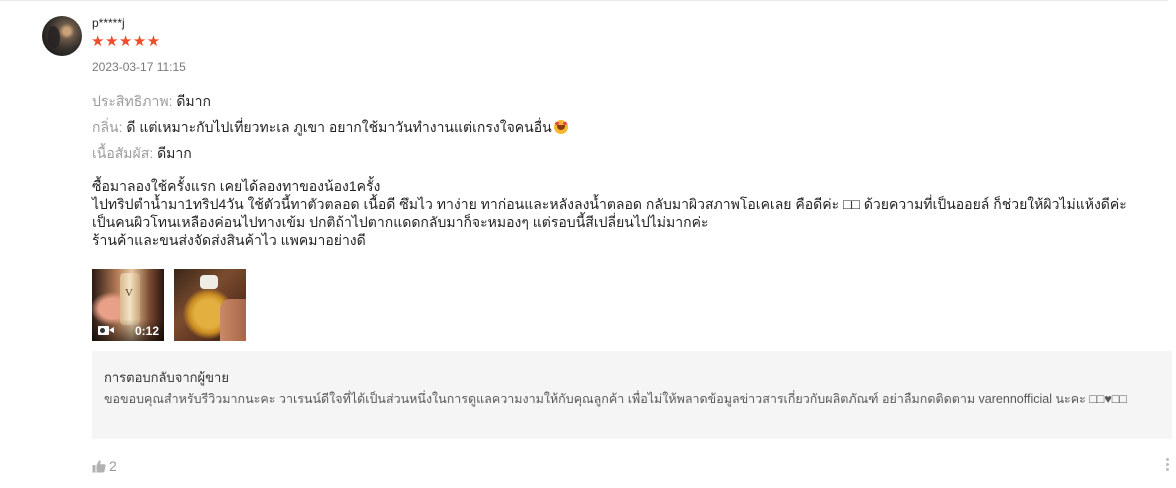 This screenshot has height=488, width=1176. Describe the element at coordinates (233, 320) in the screenshot. I see `hand-image` at that location.